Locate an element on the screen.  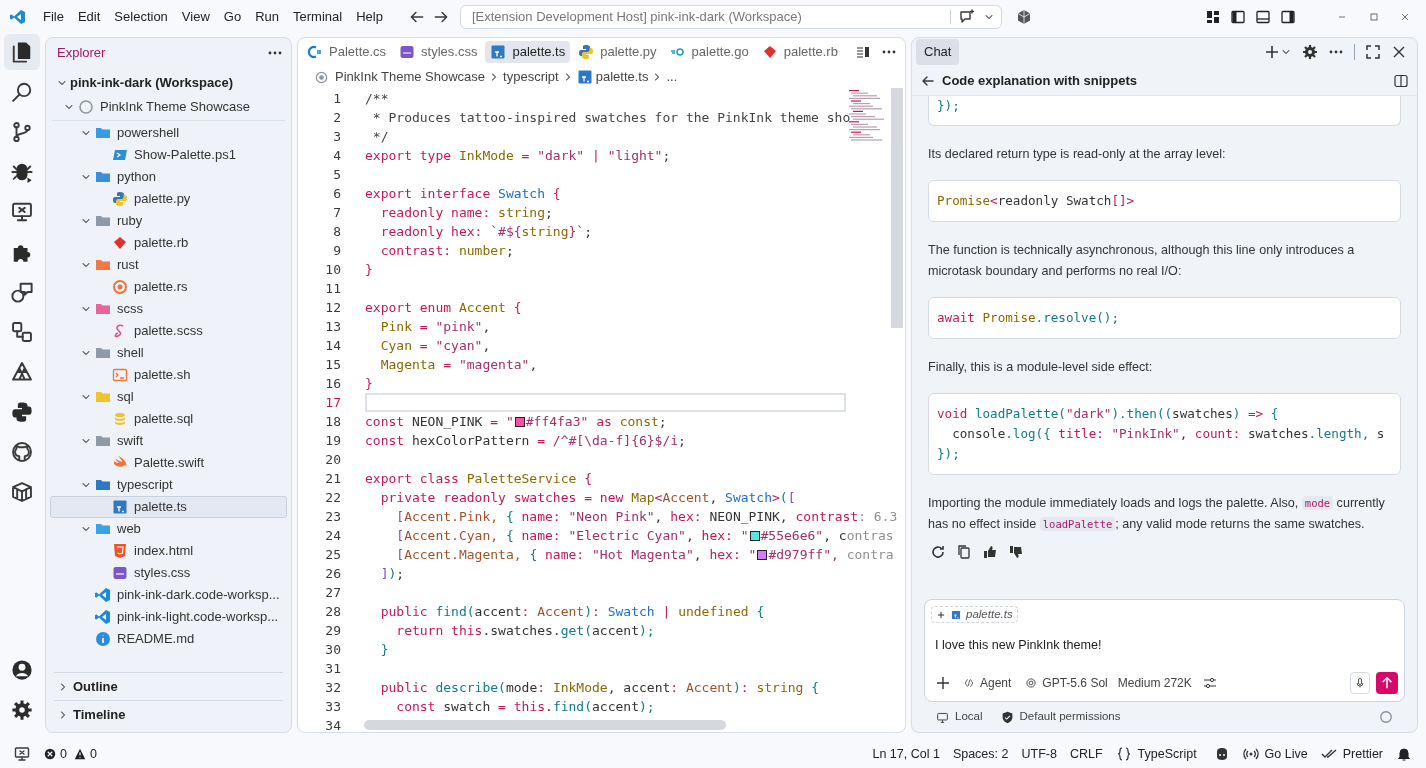
footer-option: Local is located at coordinates (969, 717).